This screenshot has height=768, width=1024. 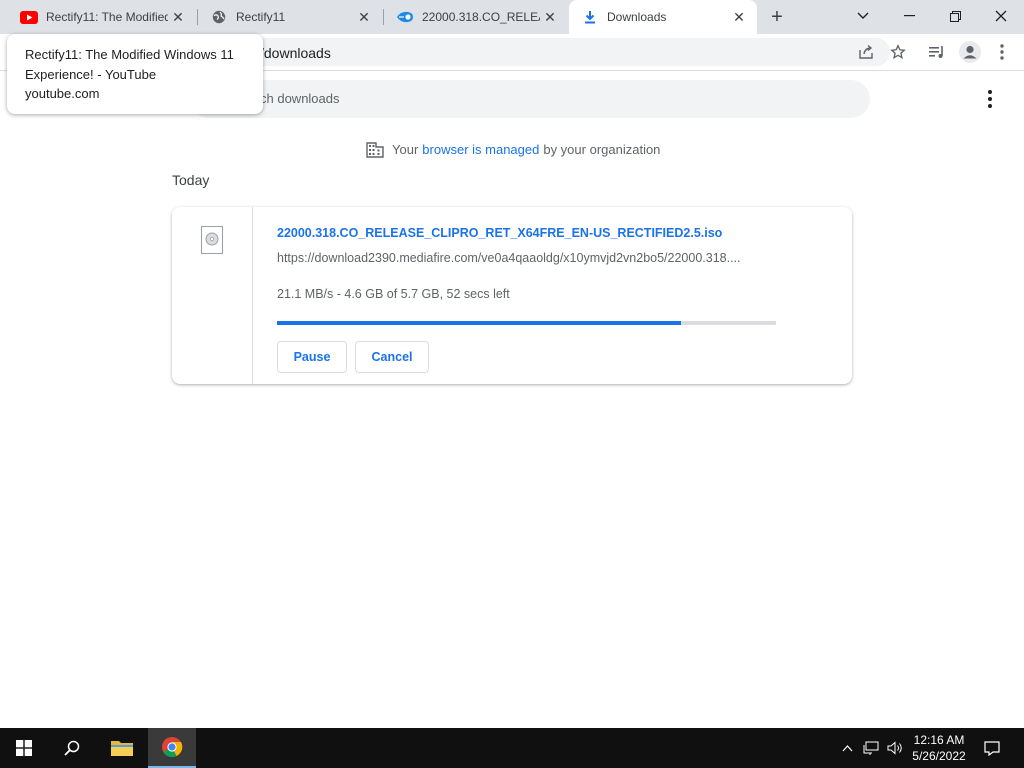 What do you see at coordinates (312, 357) in the screenshot?
I see `pause-button: Pause` at bounding box center [312, 357].